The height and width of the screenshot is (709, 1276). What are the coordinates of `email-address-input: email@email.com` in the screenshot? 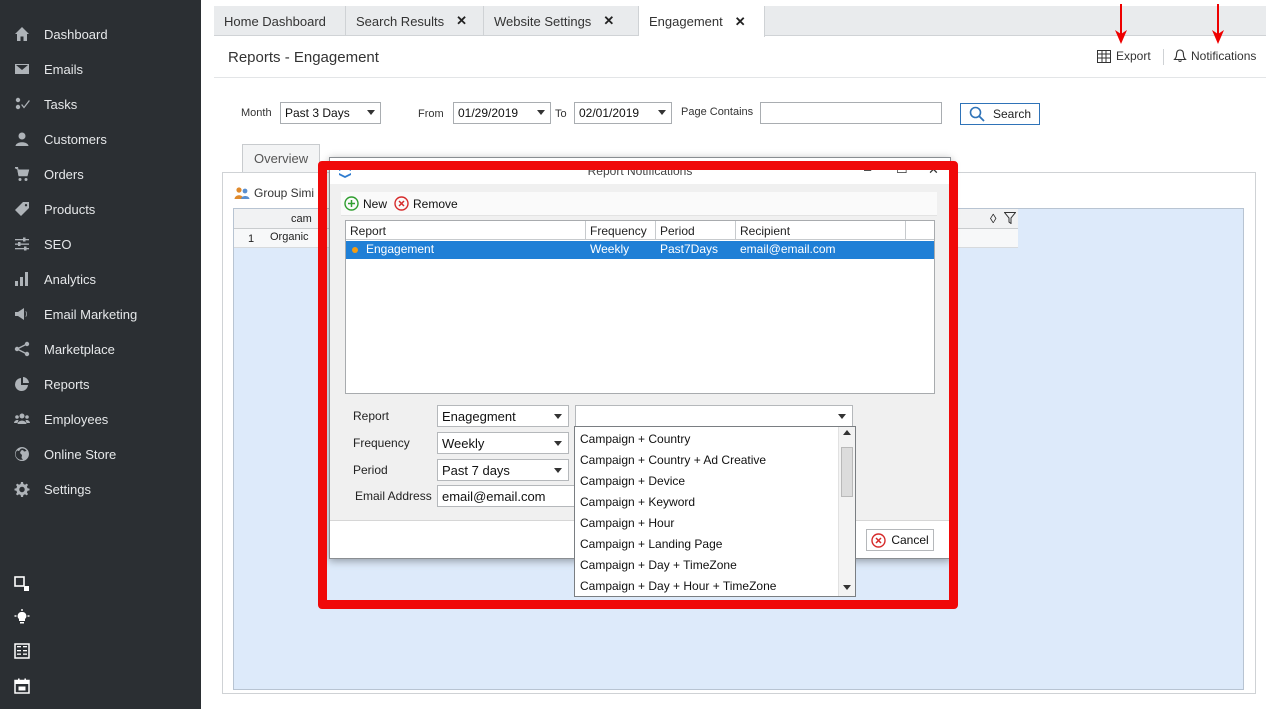 It's located at (507, 496).